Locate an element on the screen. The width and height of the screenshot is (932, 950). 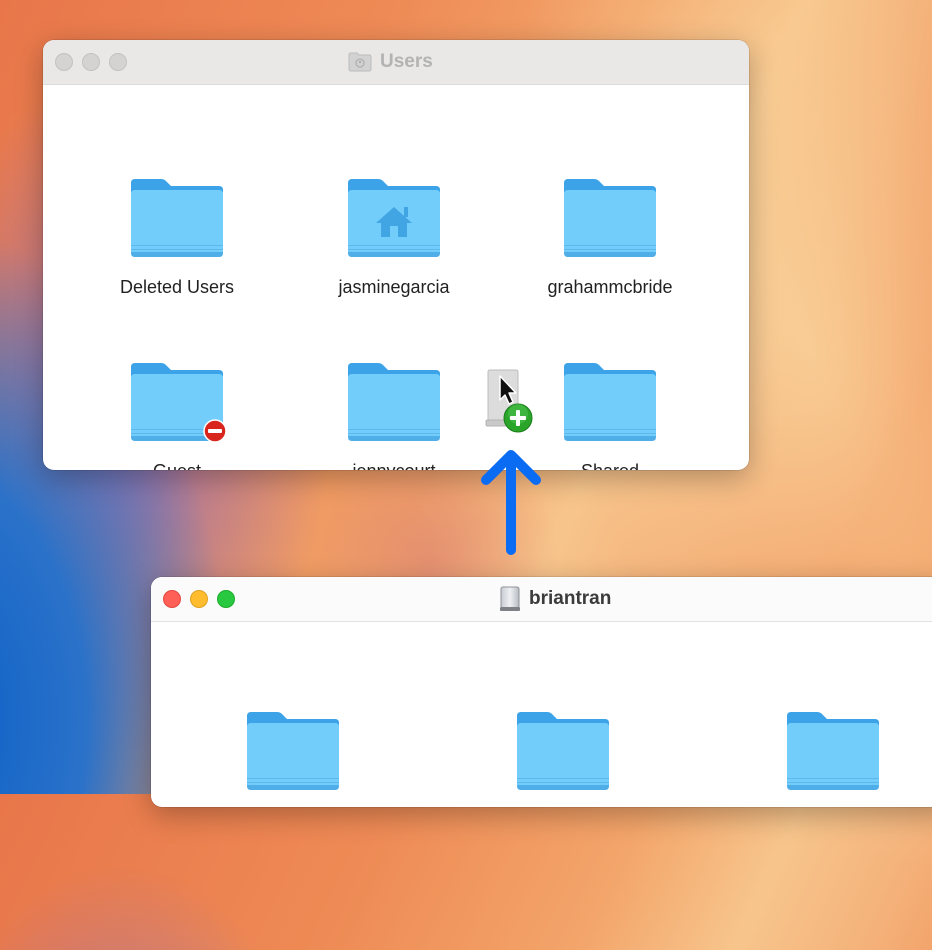
folder-label: Guest is located at coordinates (177, 465).